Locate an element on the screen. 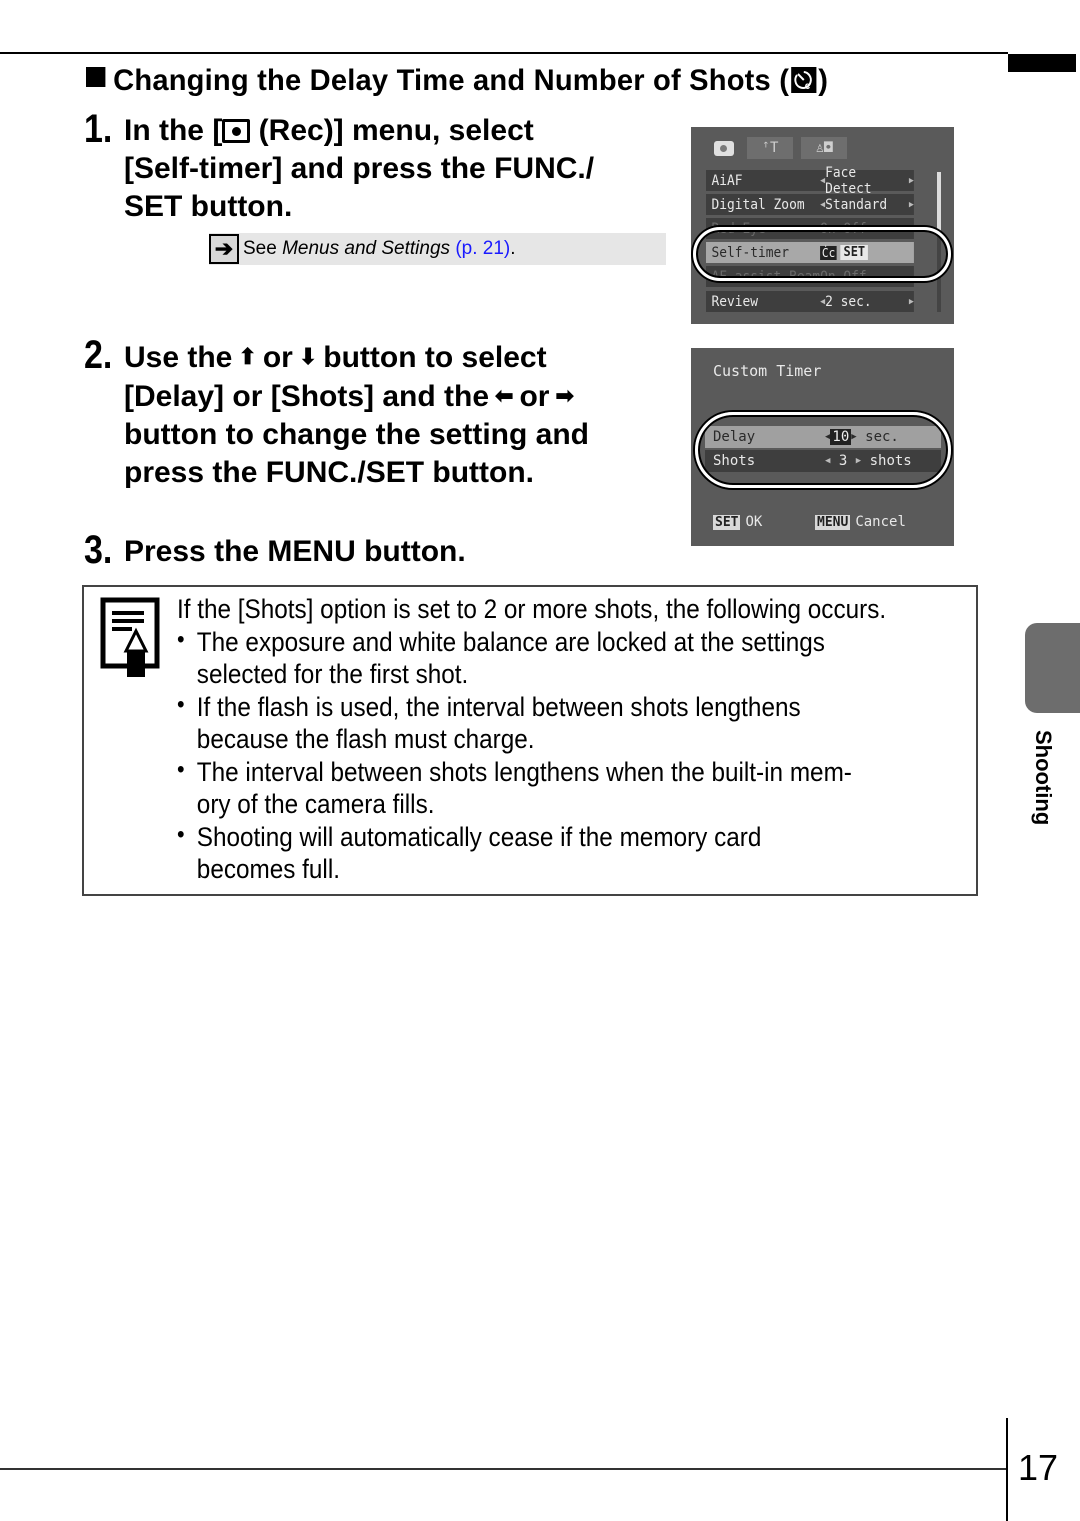 The width and height of the screenshot is (1080, 1521). left-arrow-icon: ⬅ is located at coordinates (504, 395).